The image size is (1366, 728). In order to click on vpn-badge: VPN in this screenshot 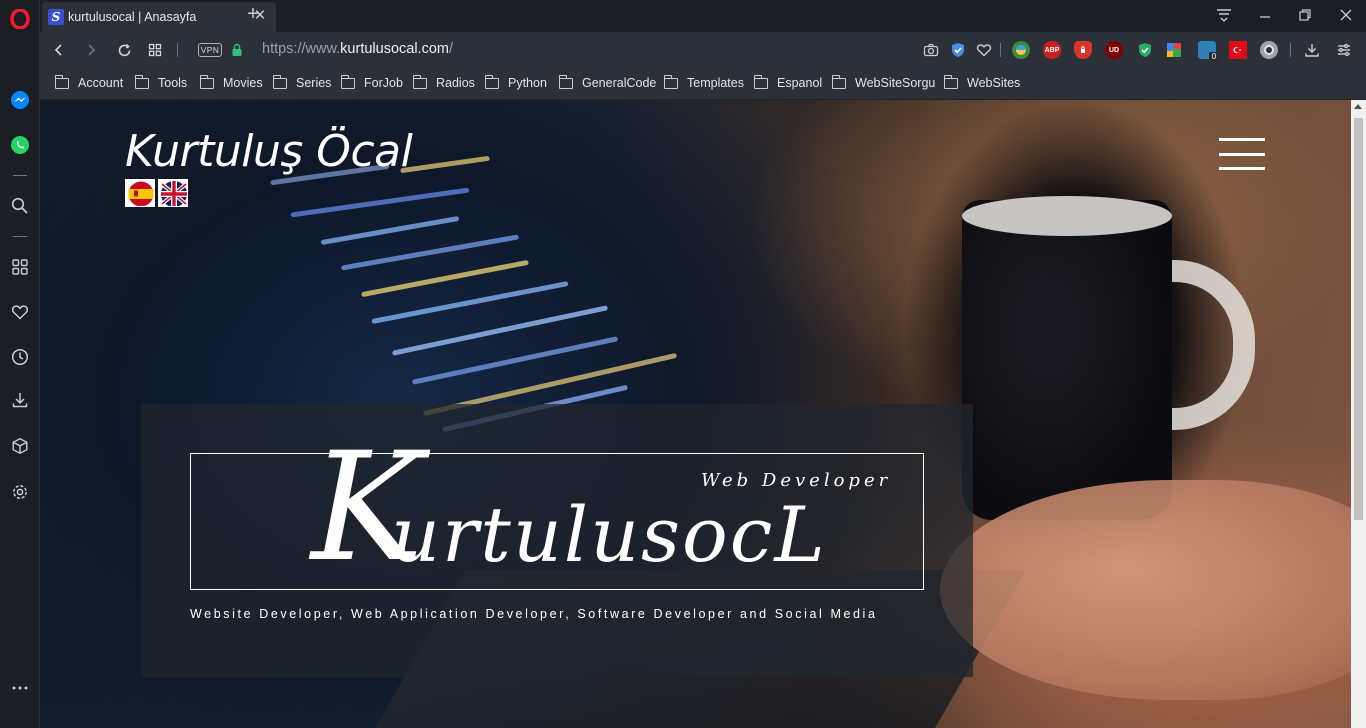, I will do `click(210, 50)`.